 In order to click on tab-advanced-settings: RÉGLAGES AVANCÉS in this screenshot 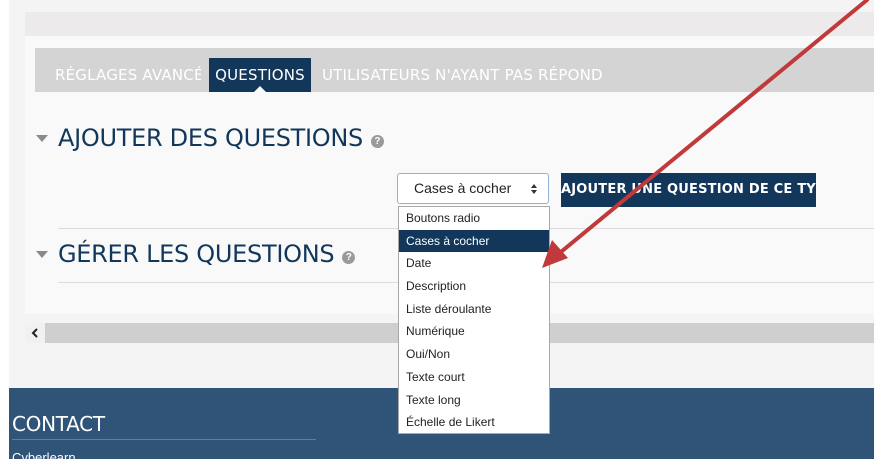, I will do `click(128, 75)`.